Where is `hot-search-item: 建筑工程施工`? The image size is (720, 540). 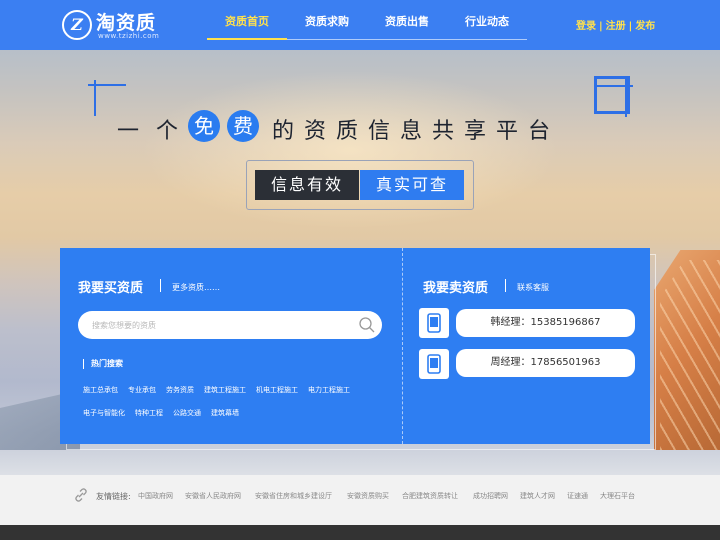
hot-search-item: 建筑工程施工 is located at coordinates (225, 390).